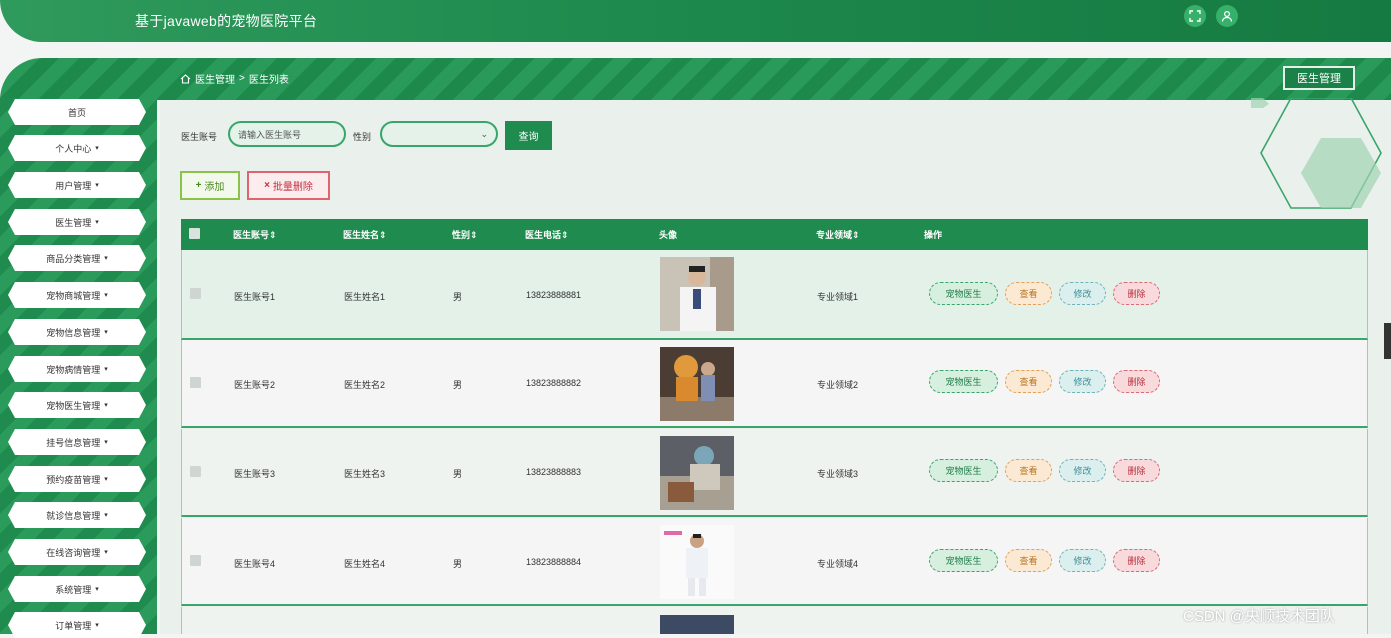 The image size is (1391, 638). What do you see at coordinates (226, 21) in the screenshot?
I see `app-title: 基于javaweb的宠物医院平台` at bounding box center [226, 21].